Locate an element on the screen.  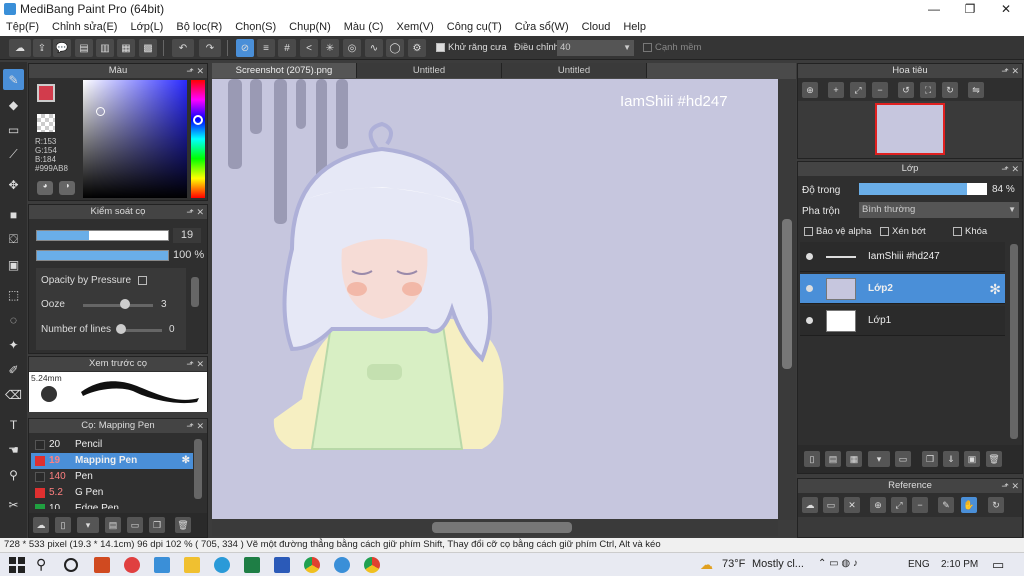
brush-tool-icon: ✎ is located at coordinates (13, 79).